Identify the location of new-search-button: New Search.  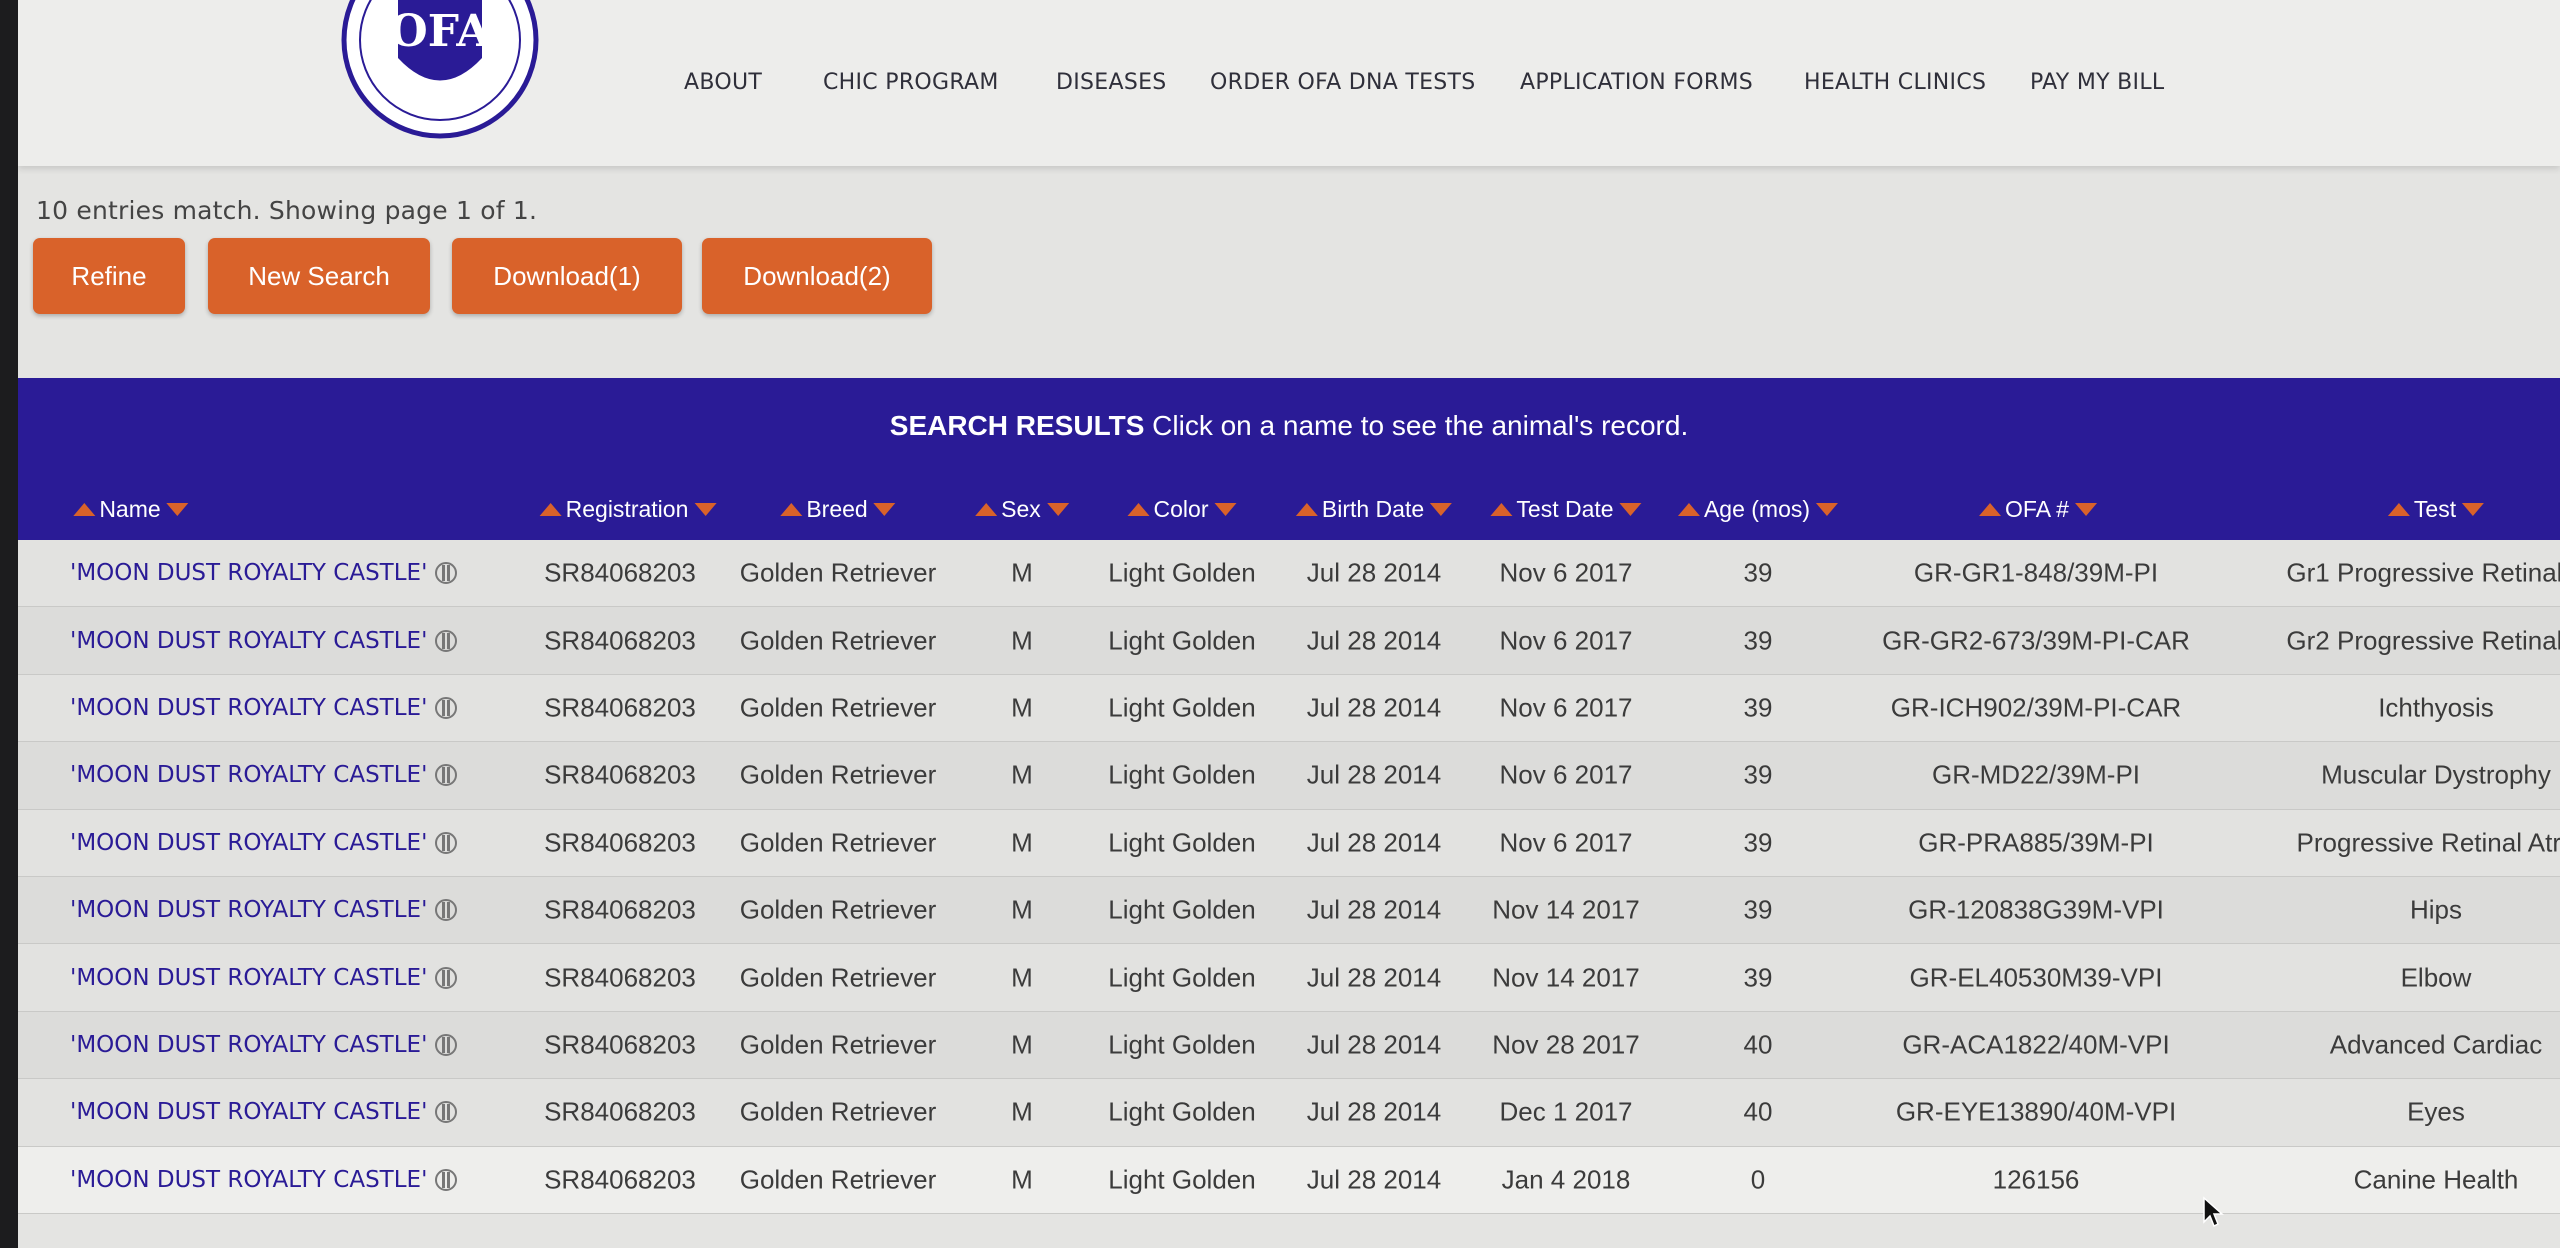
(319, 276).